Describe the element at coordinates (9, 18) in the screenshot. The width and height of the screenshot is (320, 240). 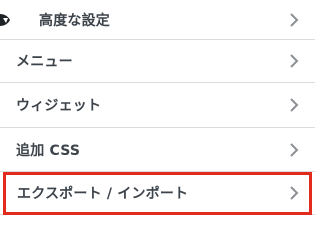
I see `wordpress-partial-icon` at that location.